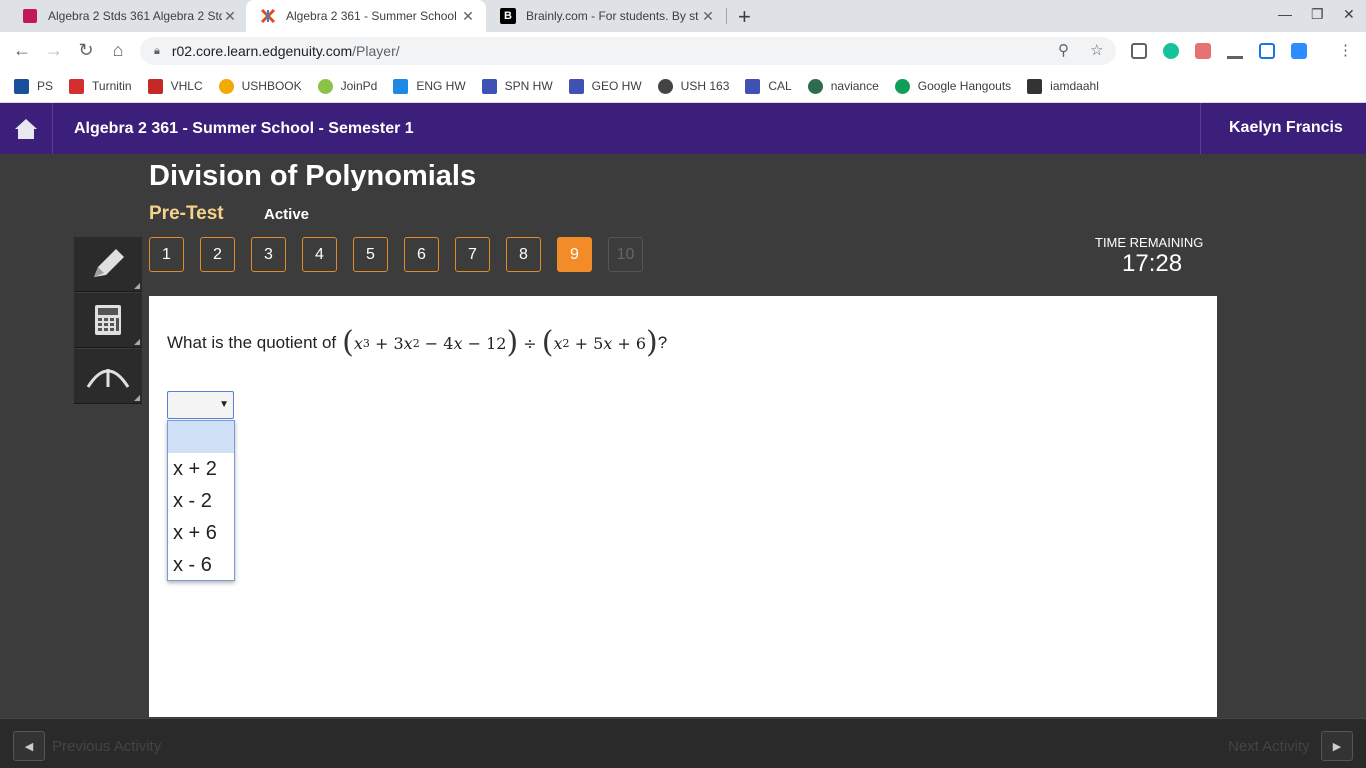 Image resolution: width=1366 pixels, height=768 pixels. I want to click on bookmark-item: Google Hangouts, so click(952, 86).